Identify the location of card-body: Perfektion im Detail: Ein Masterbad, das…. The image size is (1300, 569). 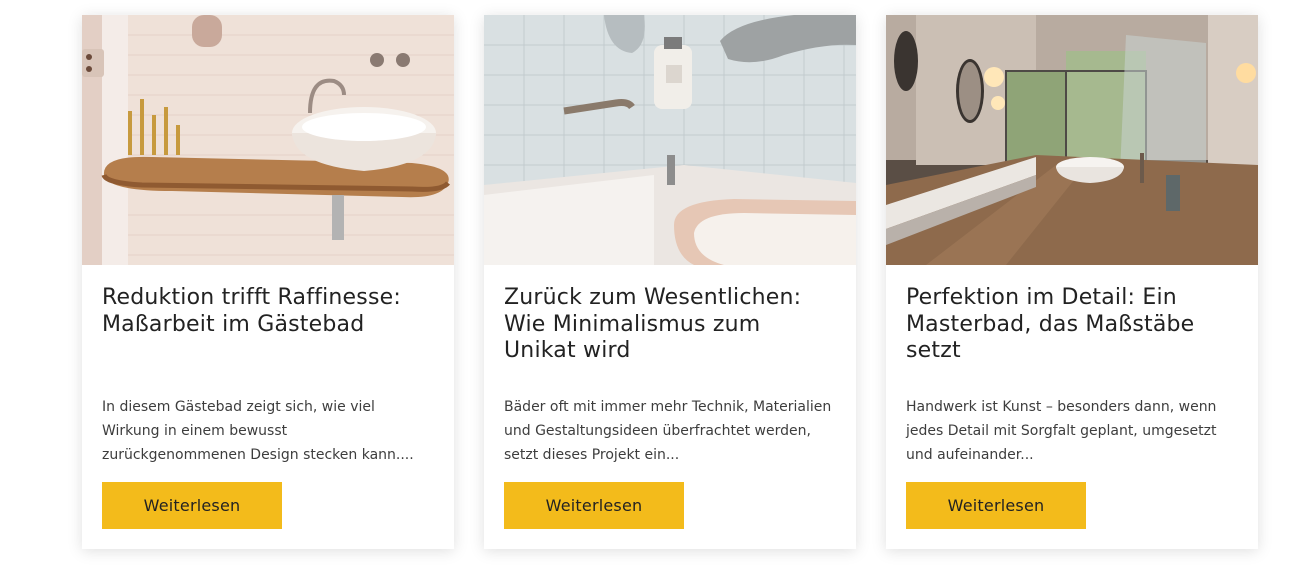
(1072, 376).